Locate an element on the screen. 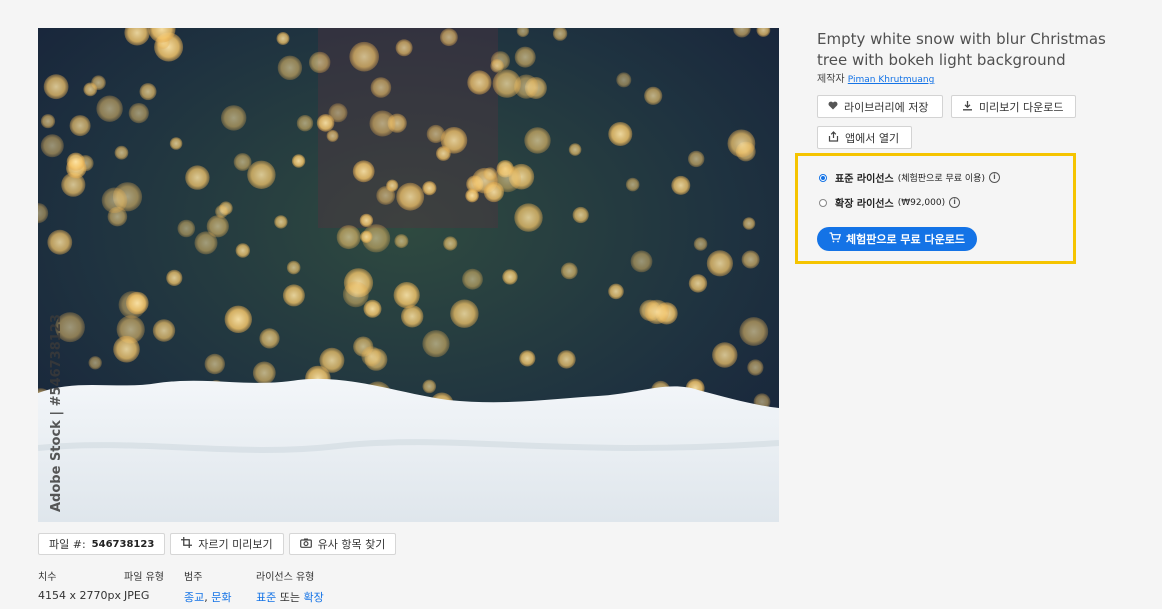  category-link-religion: 종교 is located at coordinates (194, 597).